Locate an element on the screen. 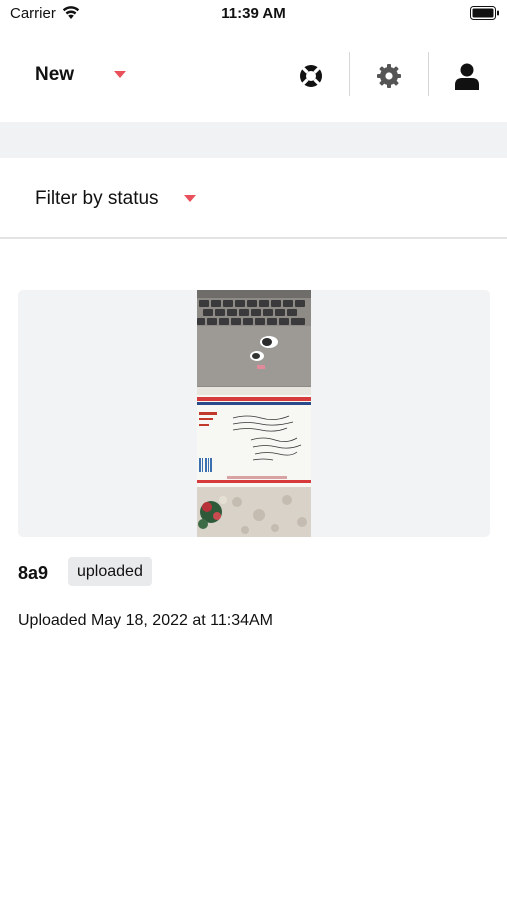 The width and height of the screenshot is (507, 900). status-badge: uploaded is located at coordinates (110, 571).